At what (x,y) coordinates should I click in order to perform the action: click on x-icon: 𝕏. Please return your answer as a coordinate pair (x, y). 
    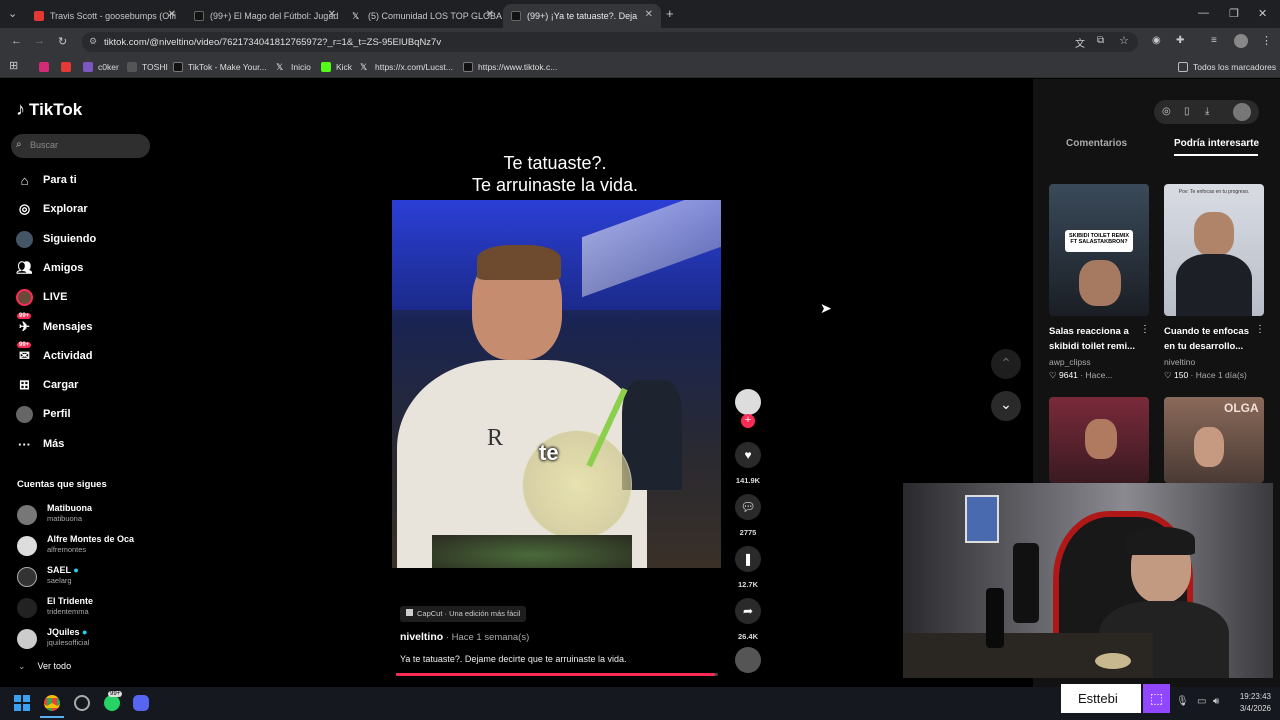
    Looking at the image, I should click on (356, 16).